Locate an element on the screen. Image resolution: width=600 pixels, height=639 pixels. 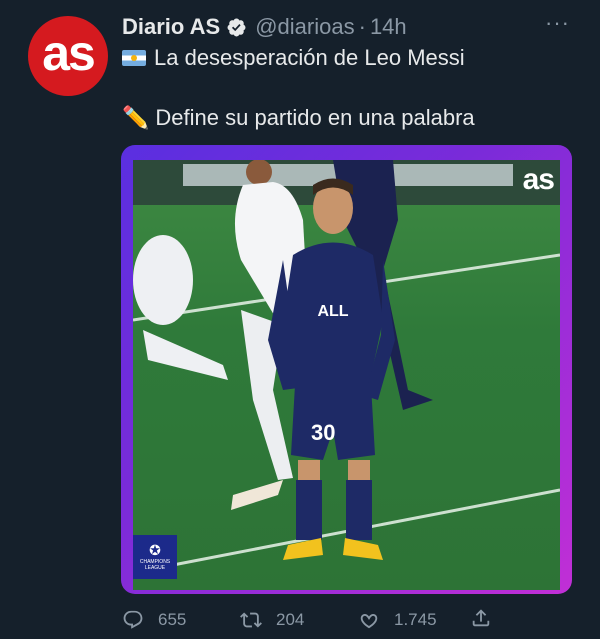
champions-league-badge: ✪ CHAMPIONS LEAGUE is located at coordinates (155, 557).